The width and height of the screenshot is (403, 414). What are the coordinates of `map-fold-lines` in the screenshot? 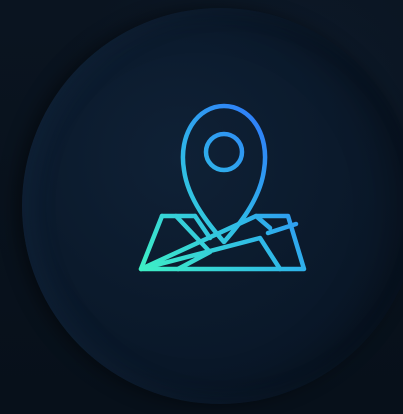 It's located at (218, 242).